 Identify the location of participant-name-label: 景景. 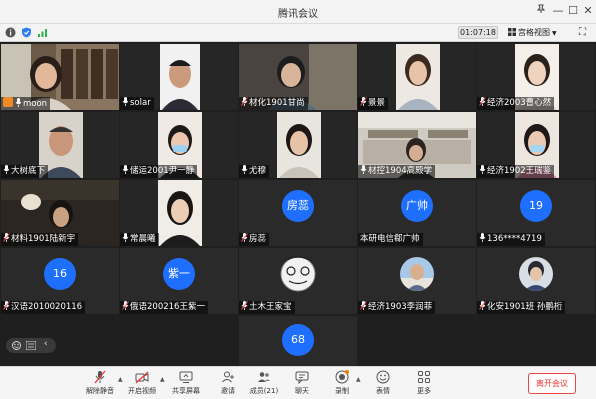
(373, 103).